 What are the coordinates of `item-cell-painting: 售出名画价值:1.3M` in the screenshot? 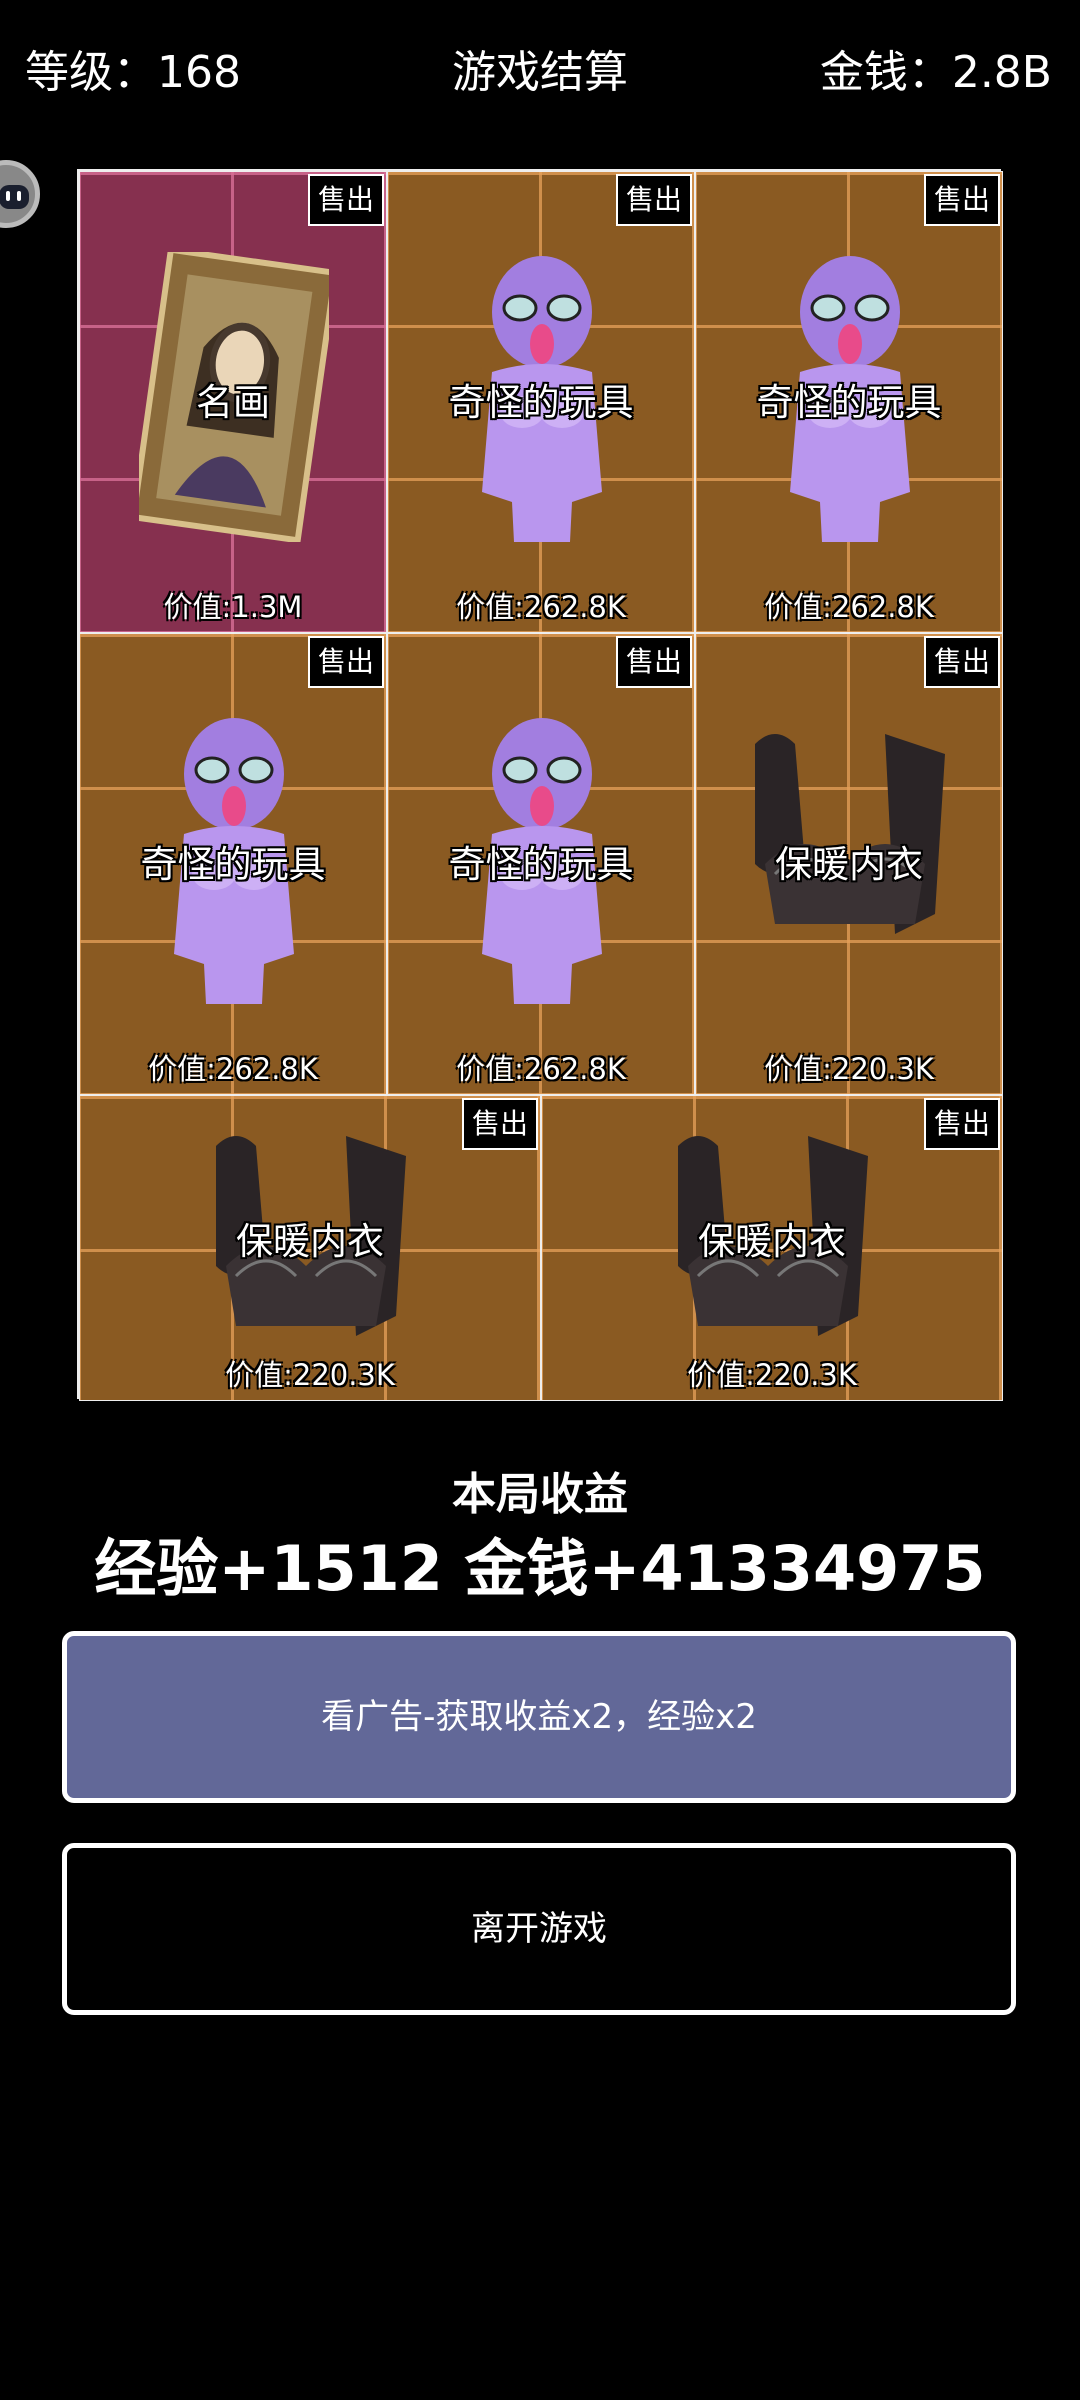 It's located at (233, 402).